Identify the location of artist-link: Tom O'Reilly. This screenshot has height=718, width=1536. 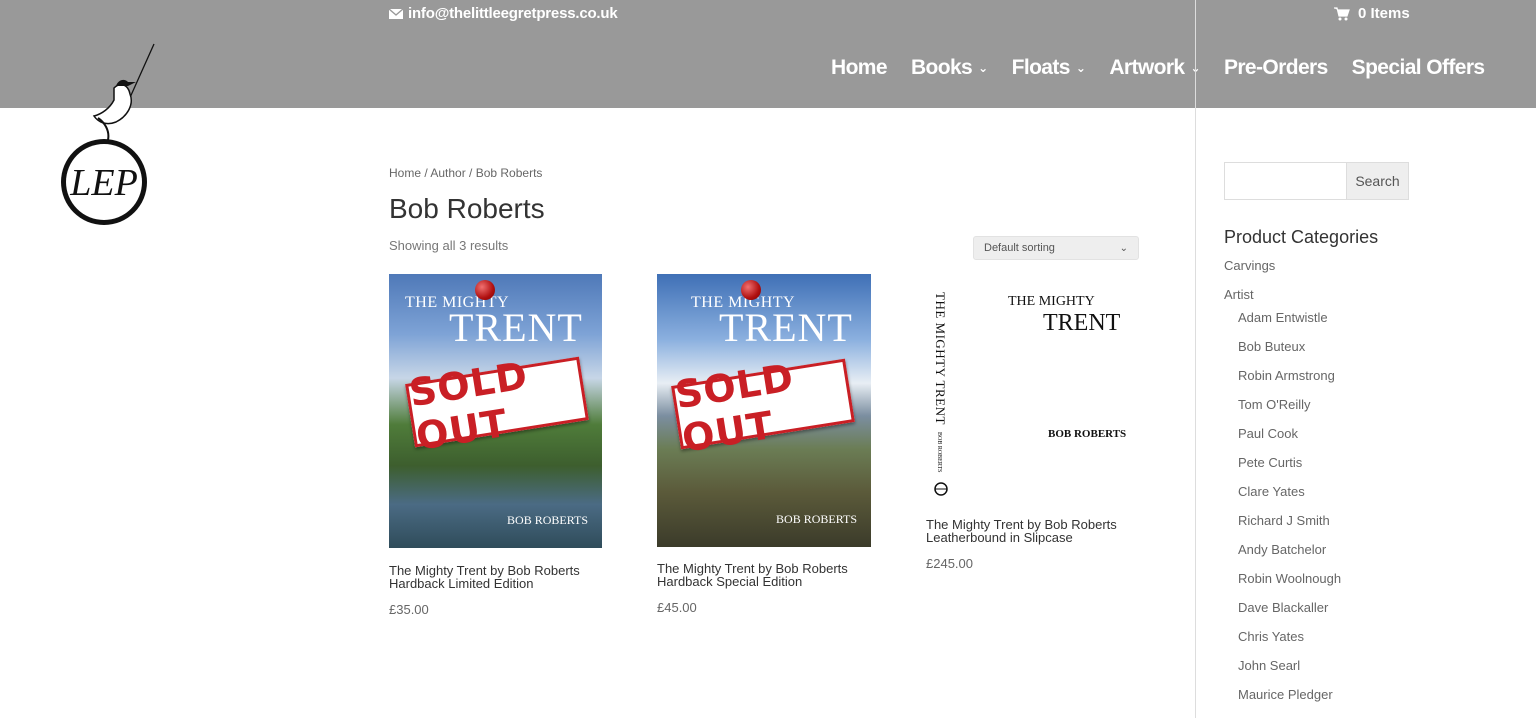
(1274, 404).